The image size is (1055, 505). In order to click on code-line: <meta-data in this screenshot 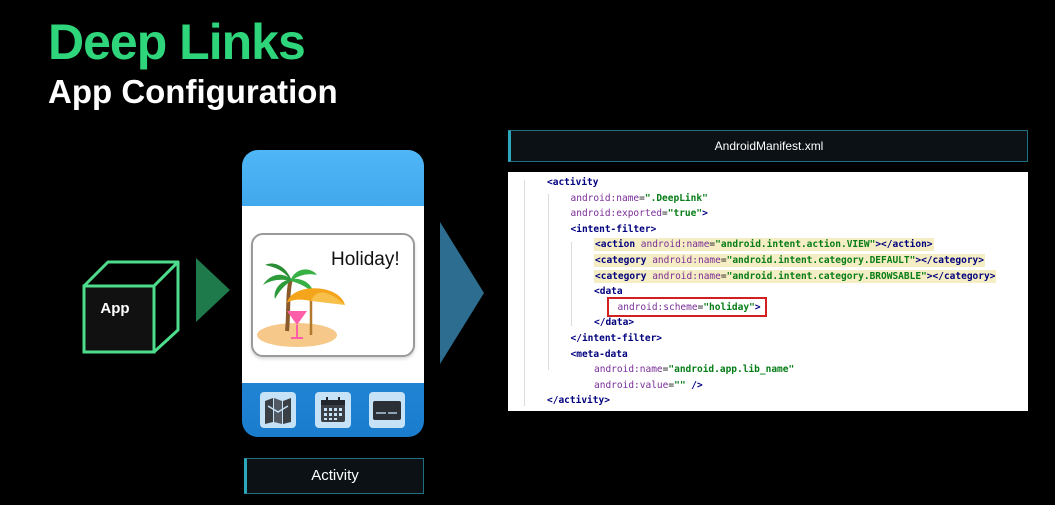, I will do `click(599, 354)`.